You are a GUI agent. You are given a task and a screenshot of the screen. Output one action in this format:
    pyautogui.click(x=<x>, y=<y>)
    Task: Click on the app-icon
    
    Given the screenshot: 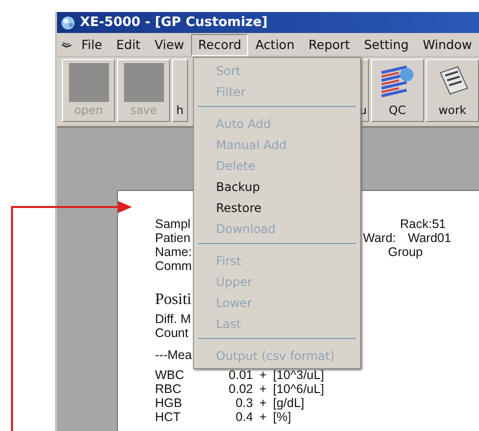 What is the action you would take?
    pyautogui.click(x=68, y=22)
    